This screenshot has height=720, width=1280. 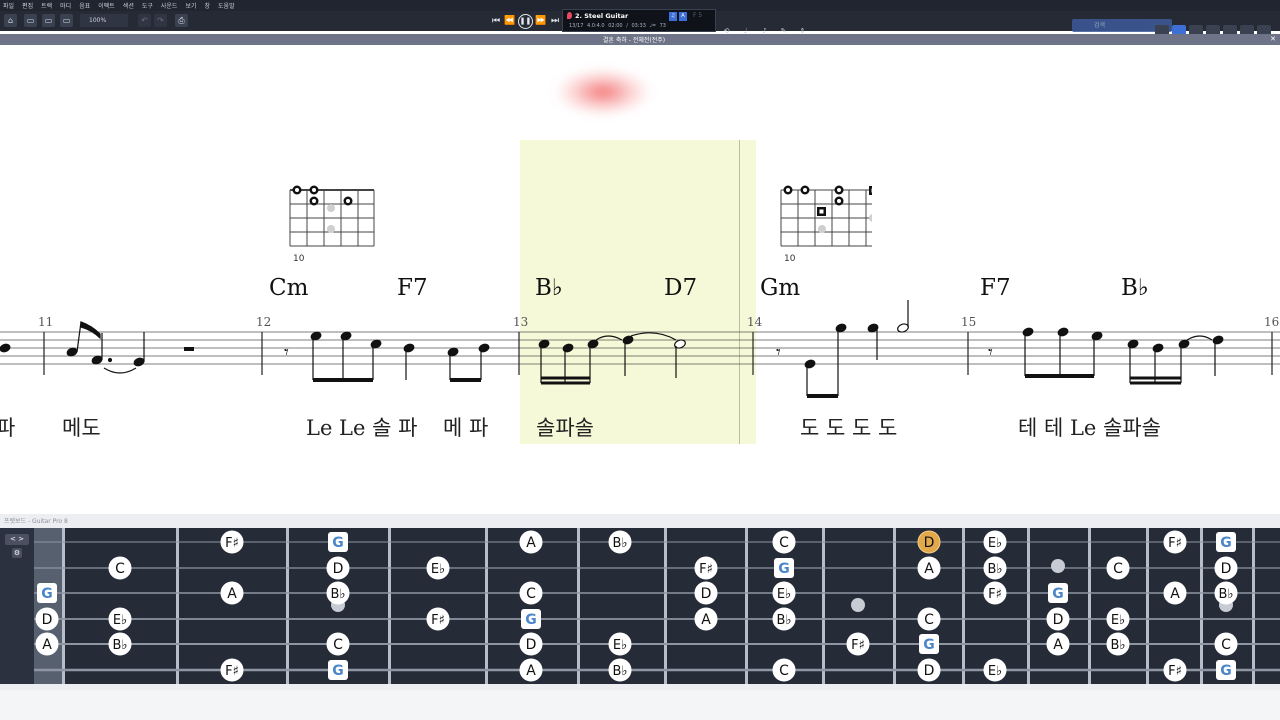 I want to click on redo-icon: ↷, so click(x=160, y=20).